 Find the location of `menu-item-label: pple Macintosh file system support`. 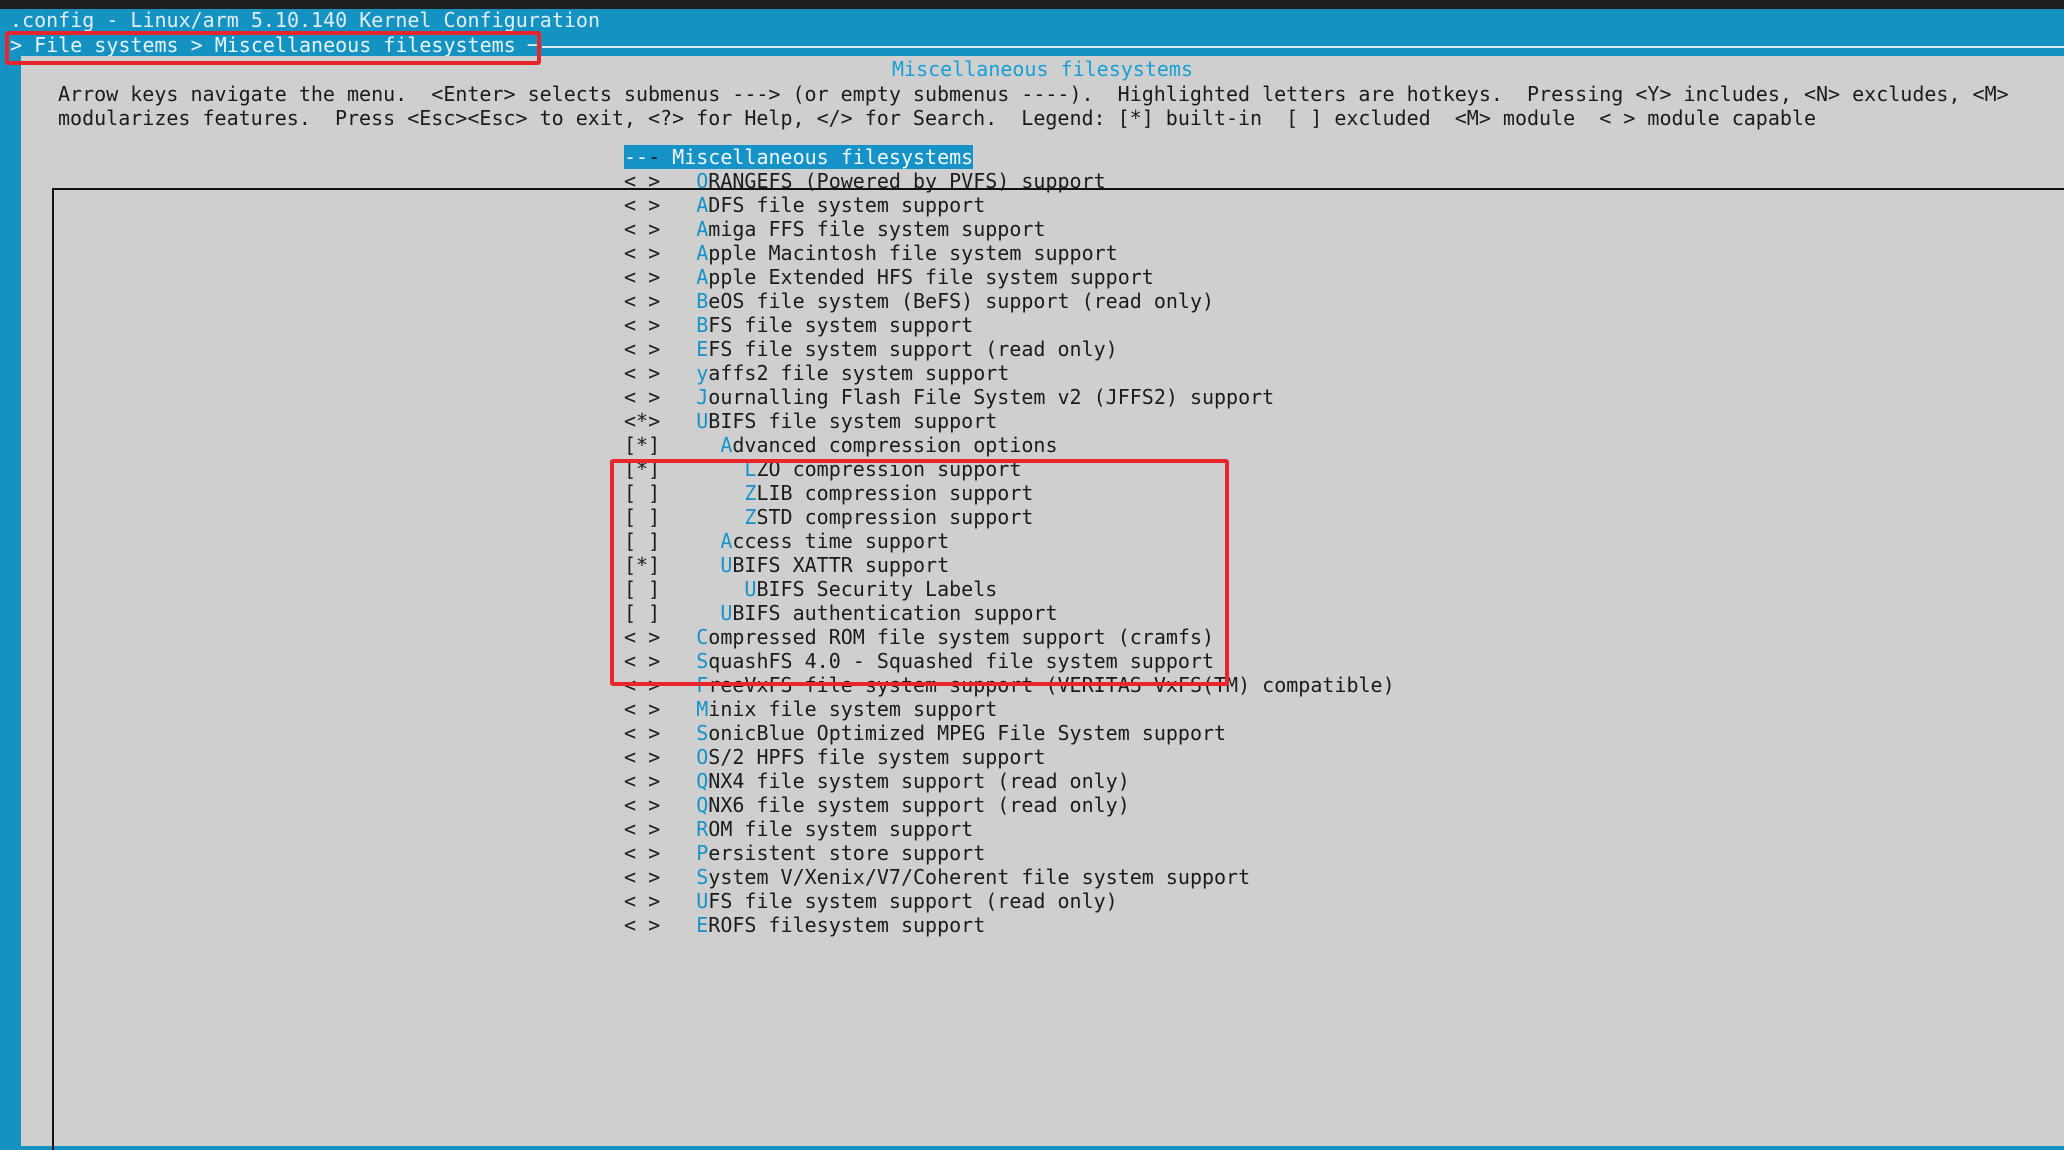

menu-item-label: pple Macintosh file system support is located at coordinates (913, 253).